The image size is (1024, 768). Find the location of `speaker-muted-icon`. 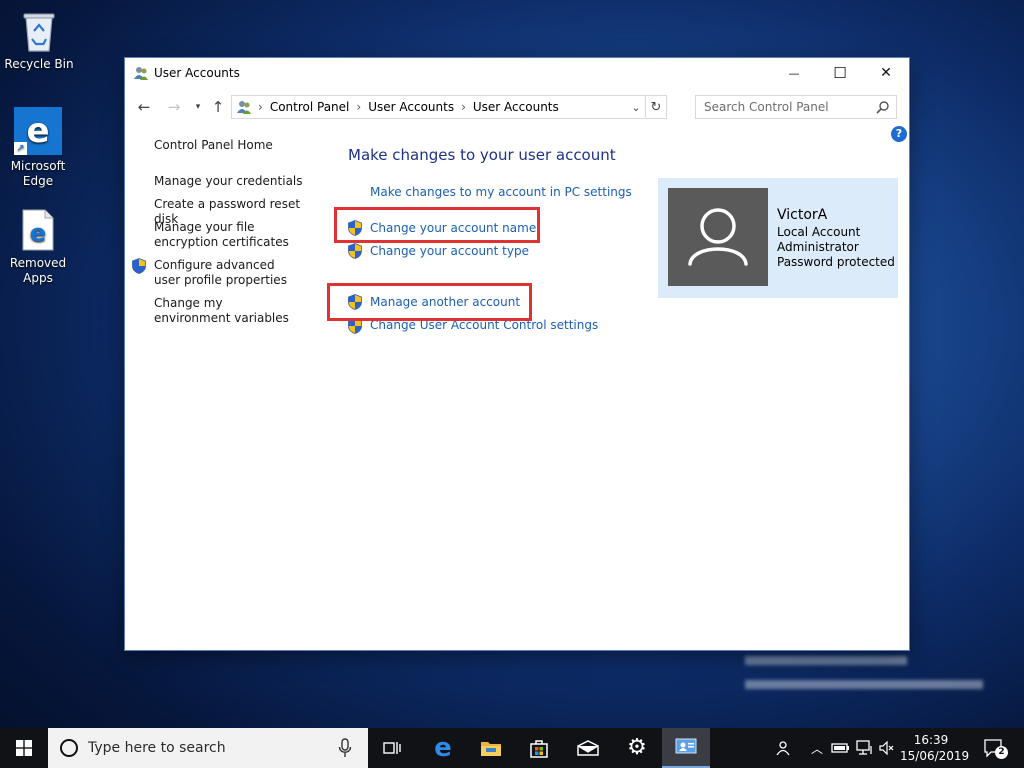

speaker-muted-icon is located at coordinates (886, 748).